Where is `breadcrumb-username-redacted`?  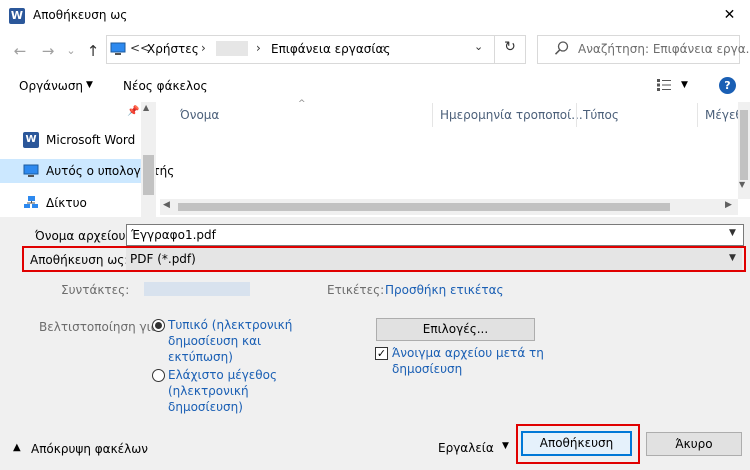 breadcrumb-username-redacted is located at coordinates (232, 48).